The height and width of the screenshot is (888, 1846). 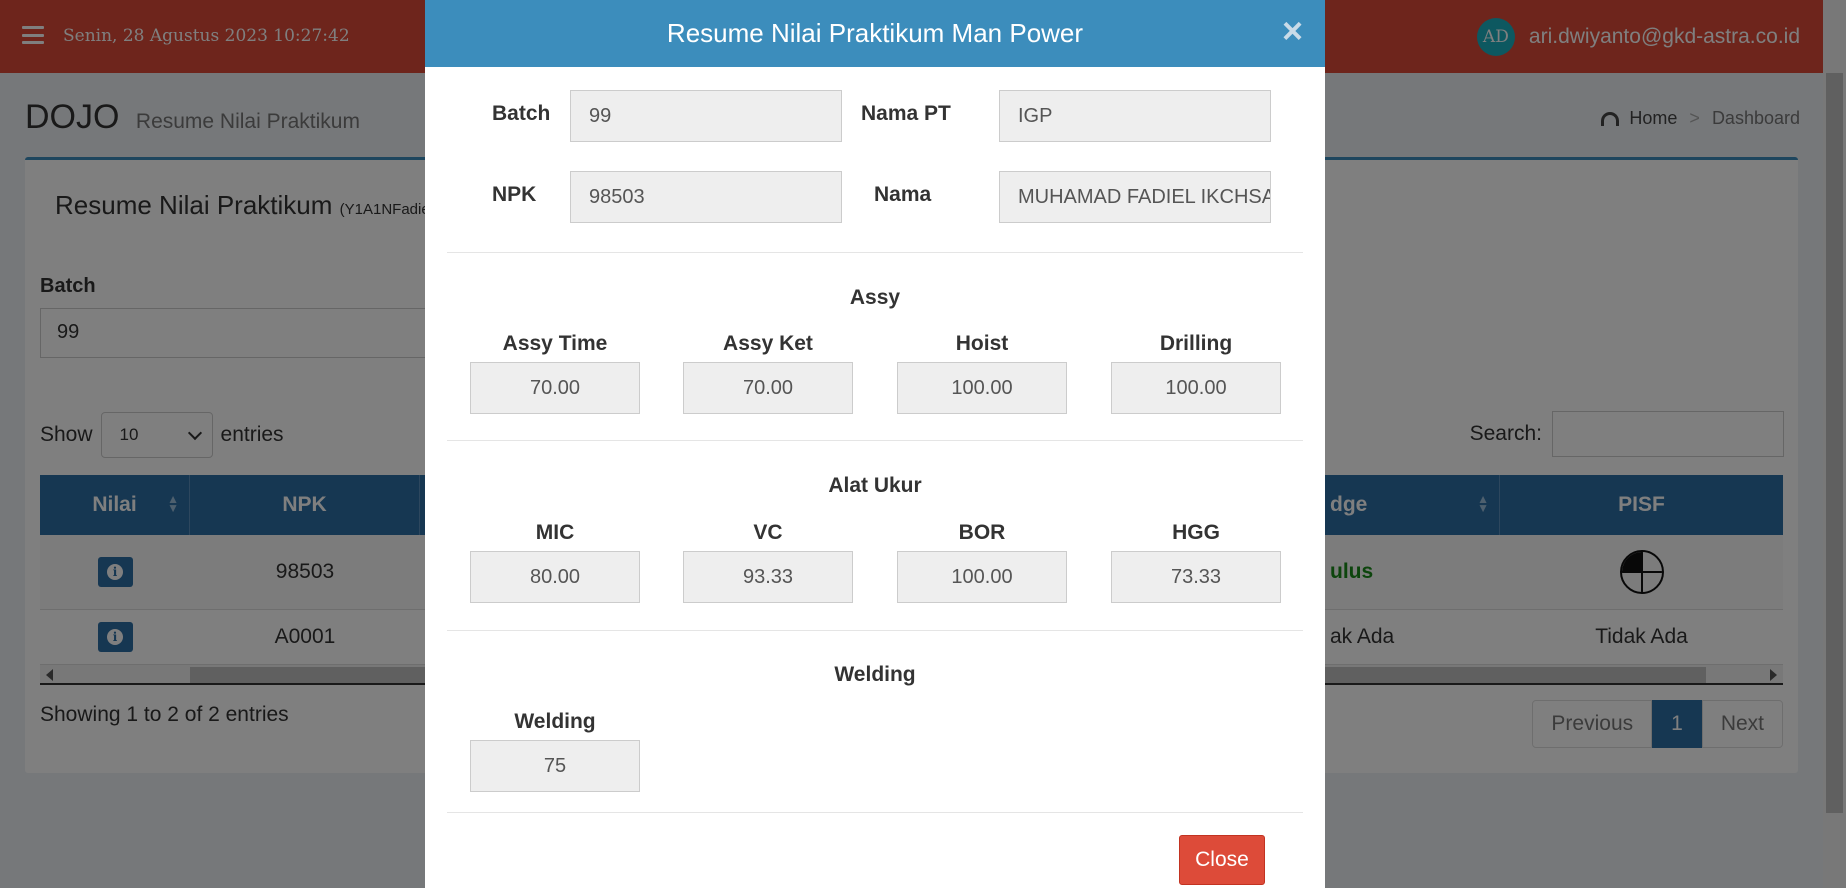 What do you see at coordinates (982, 532) in the screenshot?
I see `field-label: BOR` at bounding box center [982, 532].